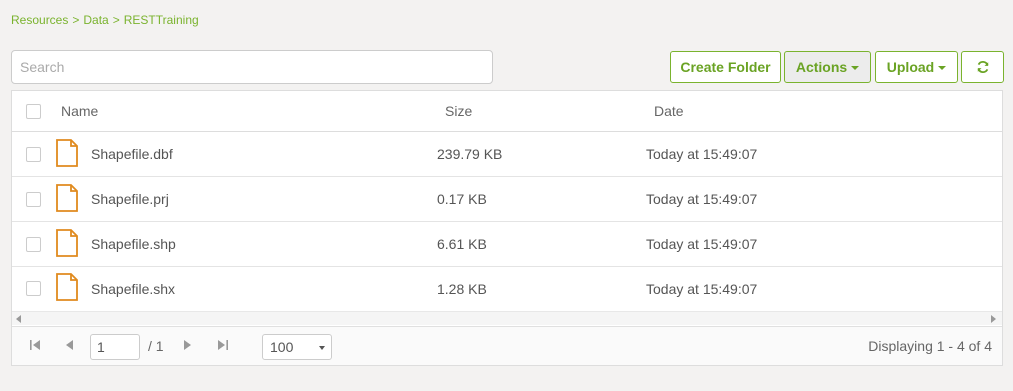 This screenshot has height=391, width=1013. I want to click on file-name: Shapefile.shp, so click(133, 244).